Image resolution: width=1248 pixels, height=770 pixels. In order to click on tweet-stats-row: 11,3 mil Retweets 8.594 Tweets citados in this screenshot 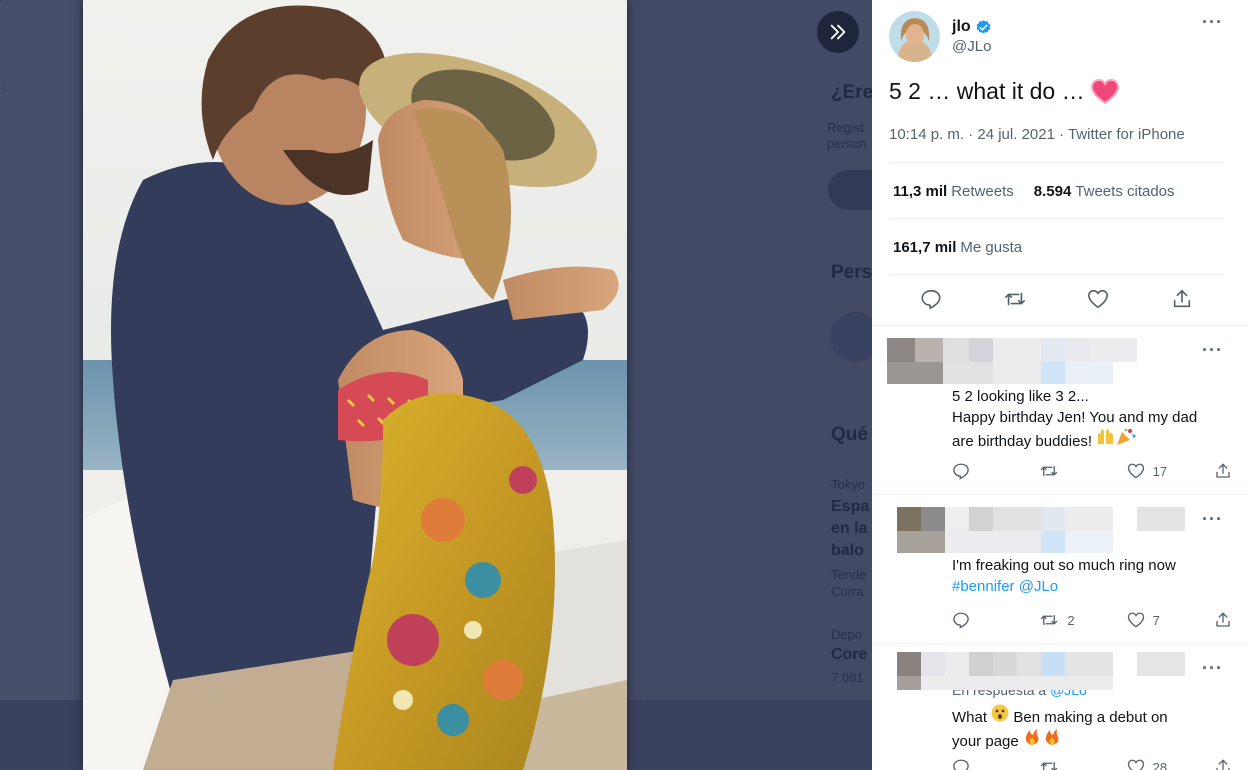, I will do `click(1034, 191)`.